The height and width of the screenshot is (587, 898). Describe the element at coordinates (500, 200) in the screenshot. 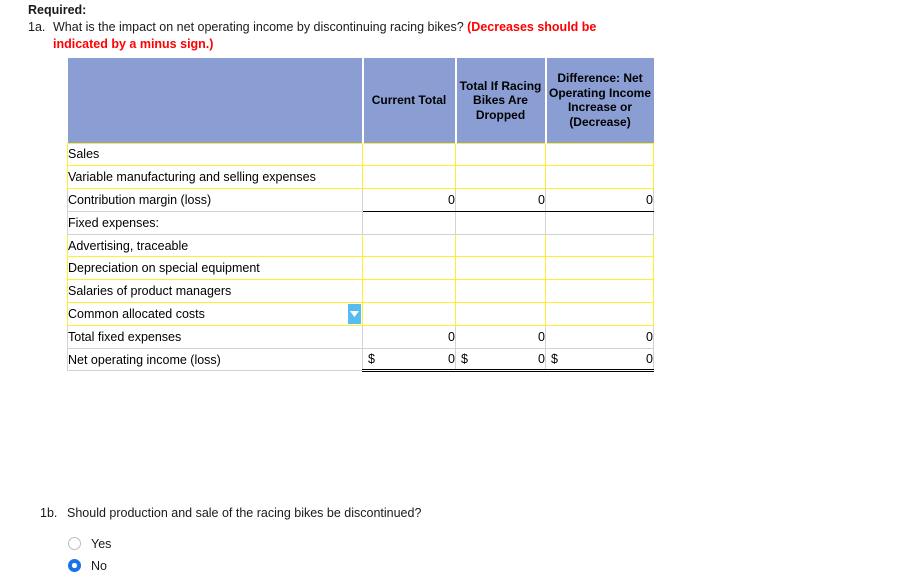

I see `cell-contribution-margin-total-if-dropped: 0` at that location.